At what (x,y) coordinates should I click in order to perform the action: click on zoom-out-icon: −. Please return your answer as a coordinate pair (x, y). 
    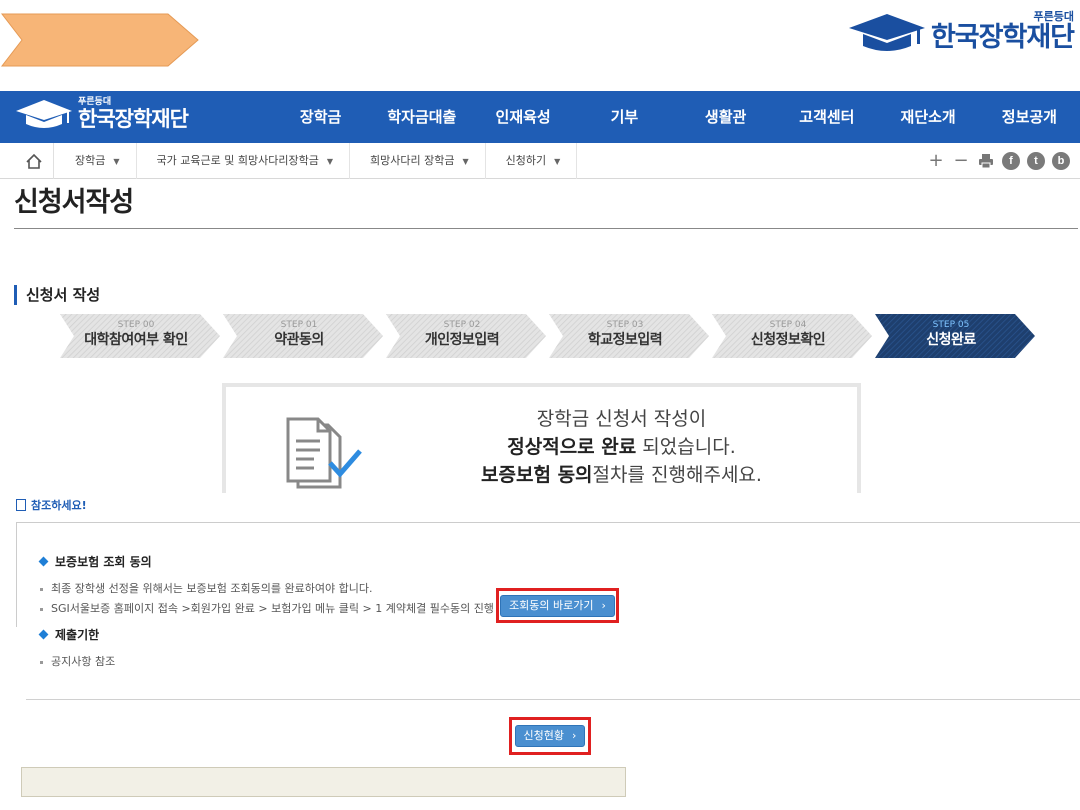
    Looking at the image, I should click on (961, 161).